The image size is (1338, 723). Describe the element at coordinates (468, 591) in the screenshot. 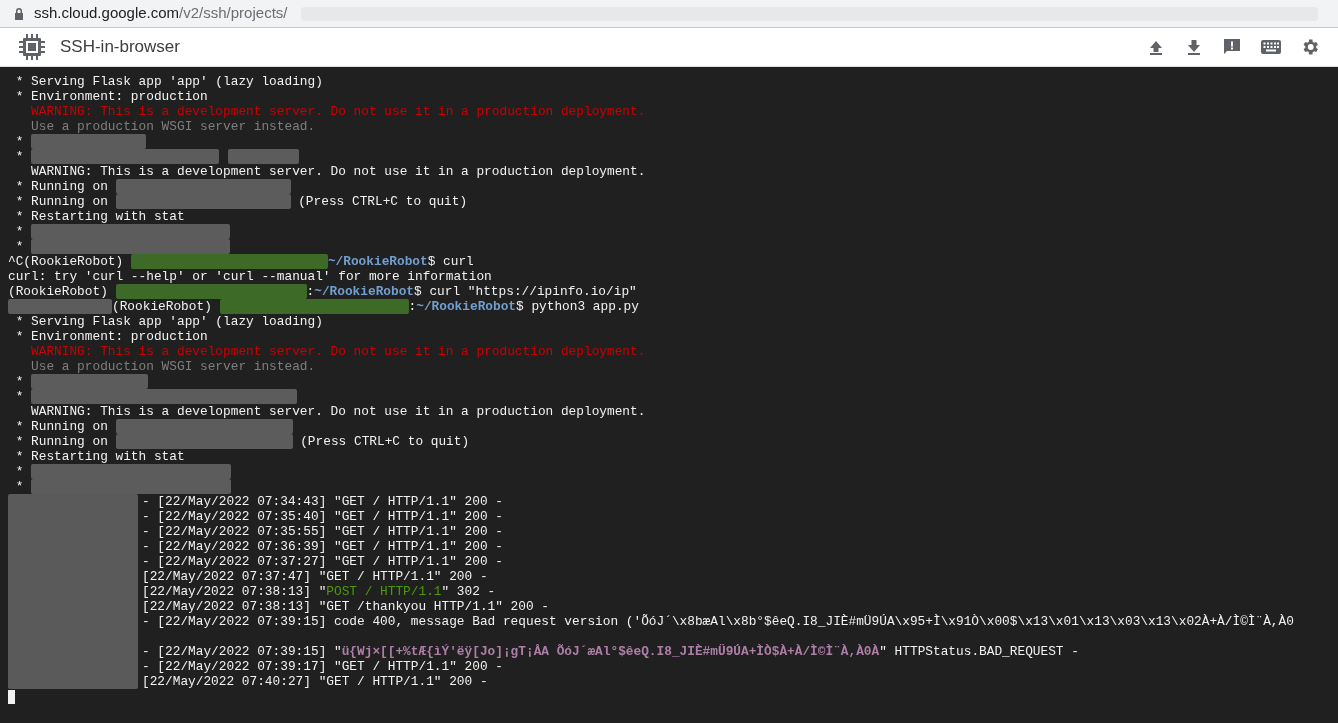

I see `terminal-text: " 302 -` at that location.